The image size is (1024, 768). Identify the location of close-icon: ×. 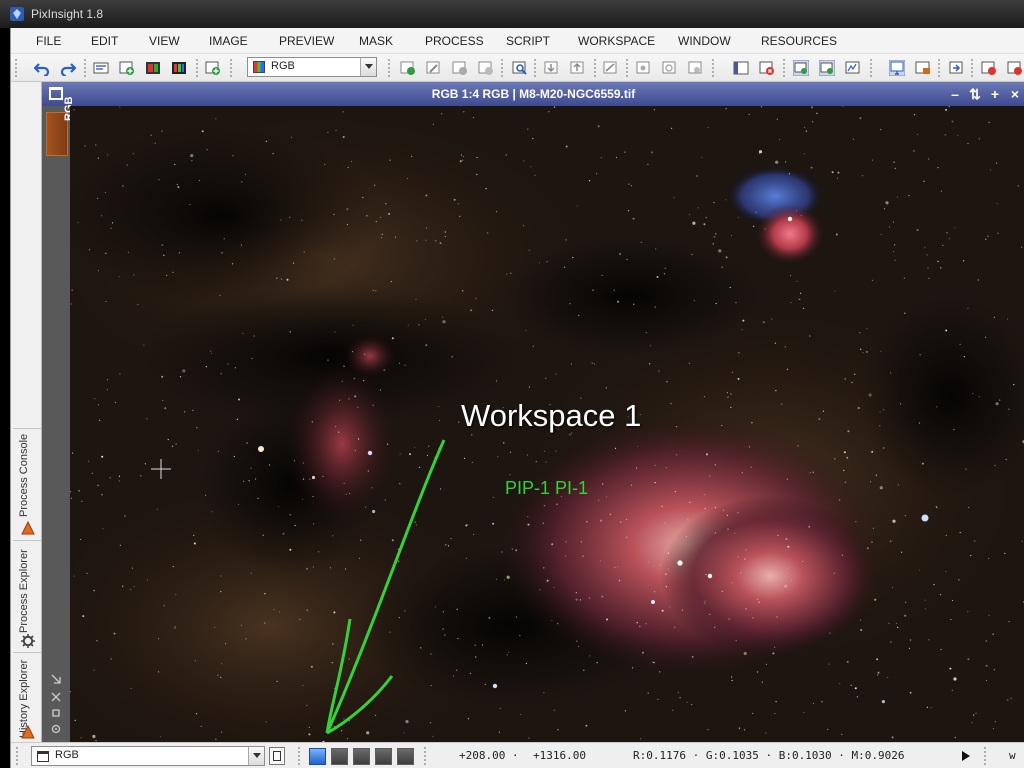
(1015, 94).